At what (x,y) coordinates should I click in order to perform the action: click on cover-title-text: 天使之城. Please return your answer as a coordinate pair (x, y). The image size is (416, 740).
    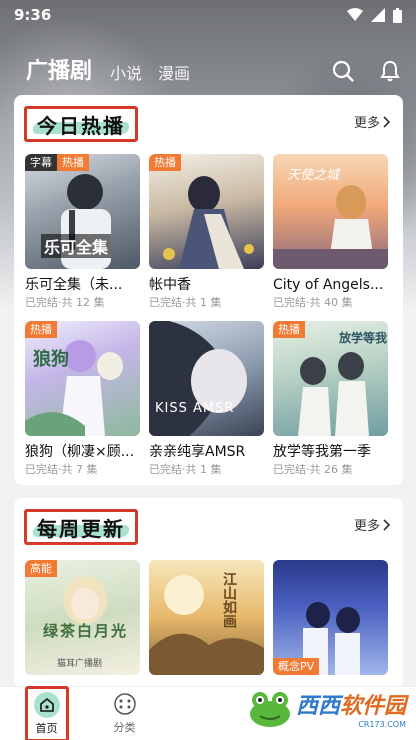
    Looking at the image, I should click on (313, 175).